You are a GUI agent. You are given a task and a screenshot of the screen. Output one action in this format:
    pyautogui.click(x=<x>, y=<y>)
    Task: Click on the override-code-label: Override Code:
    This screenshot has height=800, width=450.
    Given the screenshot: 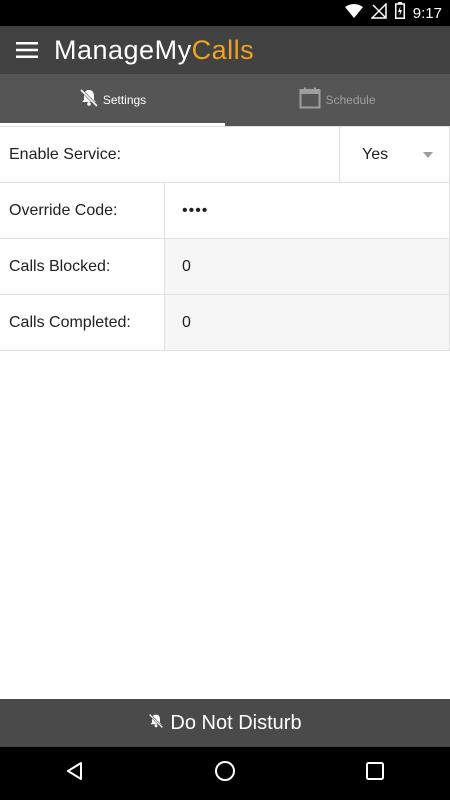 What is the action you would take?
    pyautogui.click(x=82, y=210)
    